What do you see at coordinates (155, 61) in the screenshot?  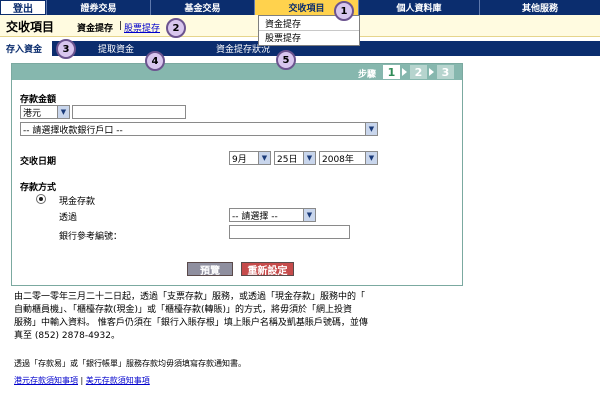 I see `callout-marker: 4` at bounding box center [155, 61].